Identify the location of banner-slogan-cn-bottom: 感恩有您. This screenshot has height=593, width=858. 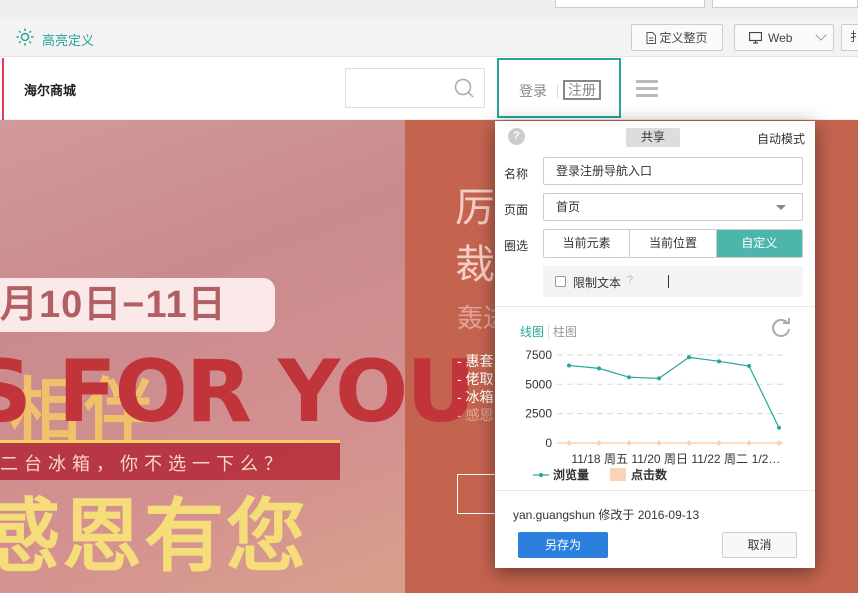
(154, 536).